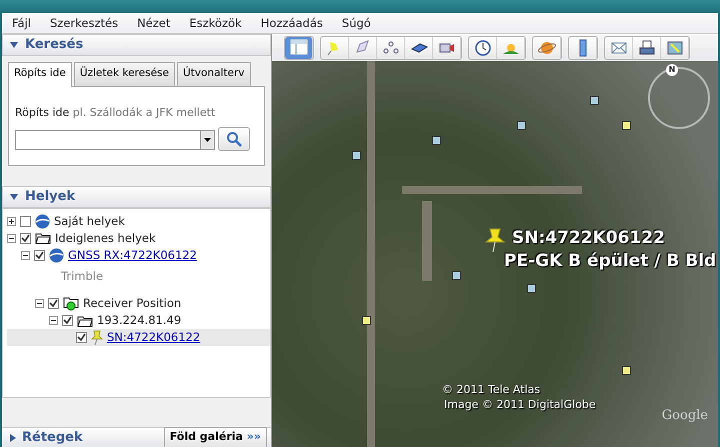 The image size is (720, 447). I want to click on search-icon, so click(234, 139).